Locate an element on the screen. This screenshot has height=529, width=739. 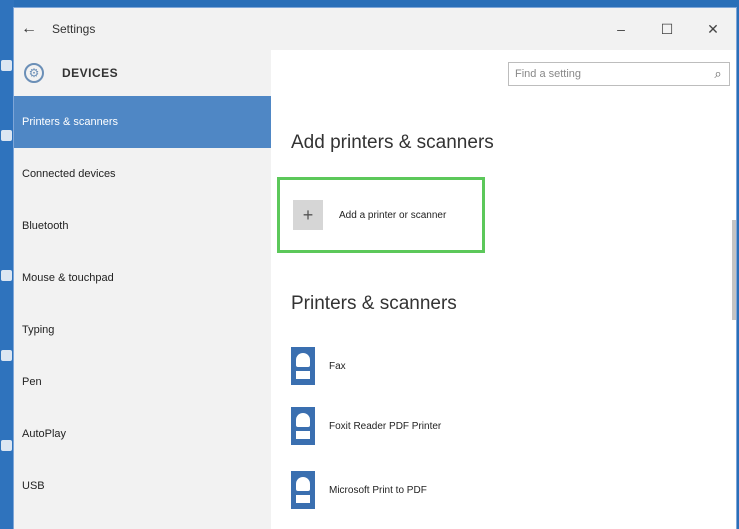
sidebar-item-typing: Typing is located at coordinates (142, 330).